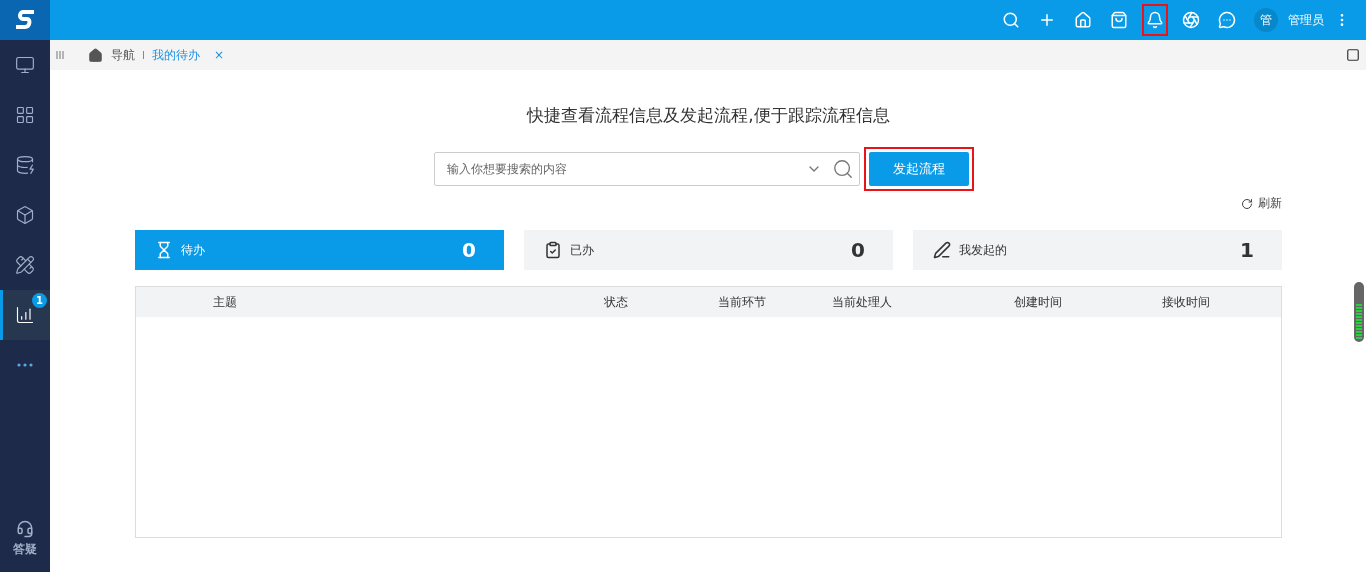 The image size is (1366, 572). What do you see at coordinates (708, 250) in the screenshot?
I see `stat-card: 已办 0` at bounding box center [708, 250].